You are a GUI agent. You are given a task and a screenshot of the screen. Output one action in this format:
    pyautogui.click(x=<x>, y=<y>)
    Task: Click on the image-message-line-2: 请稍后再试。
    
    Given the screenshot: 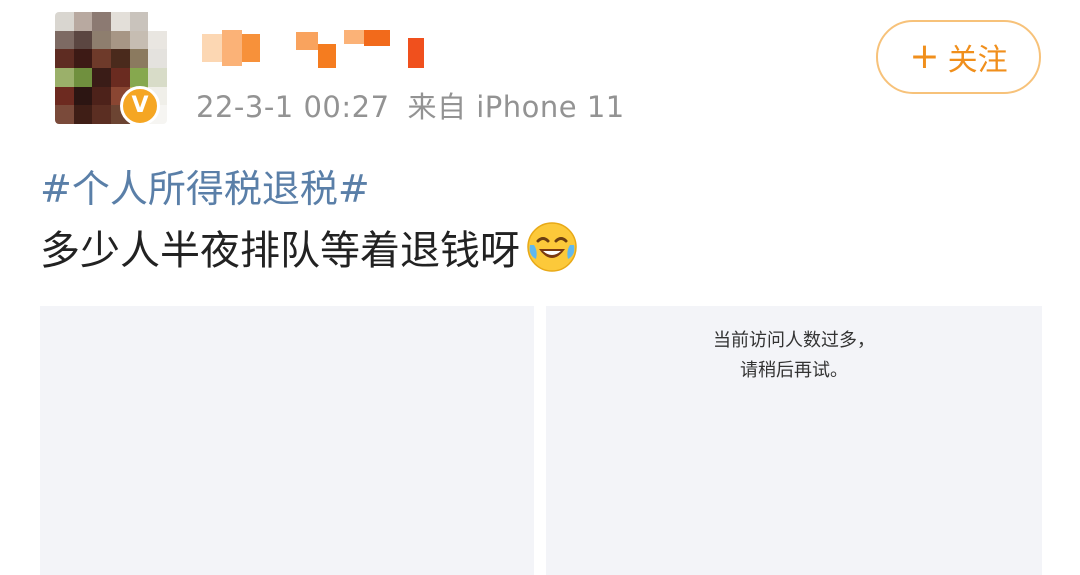 What is the action you would take?
    pyautogui.click(x=794, y=370)
    